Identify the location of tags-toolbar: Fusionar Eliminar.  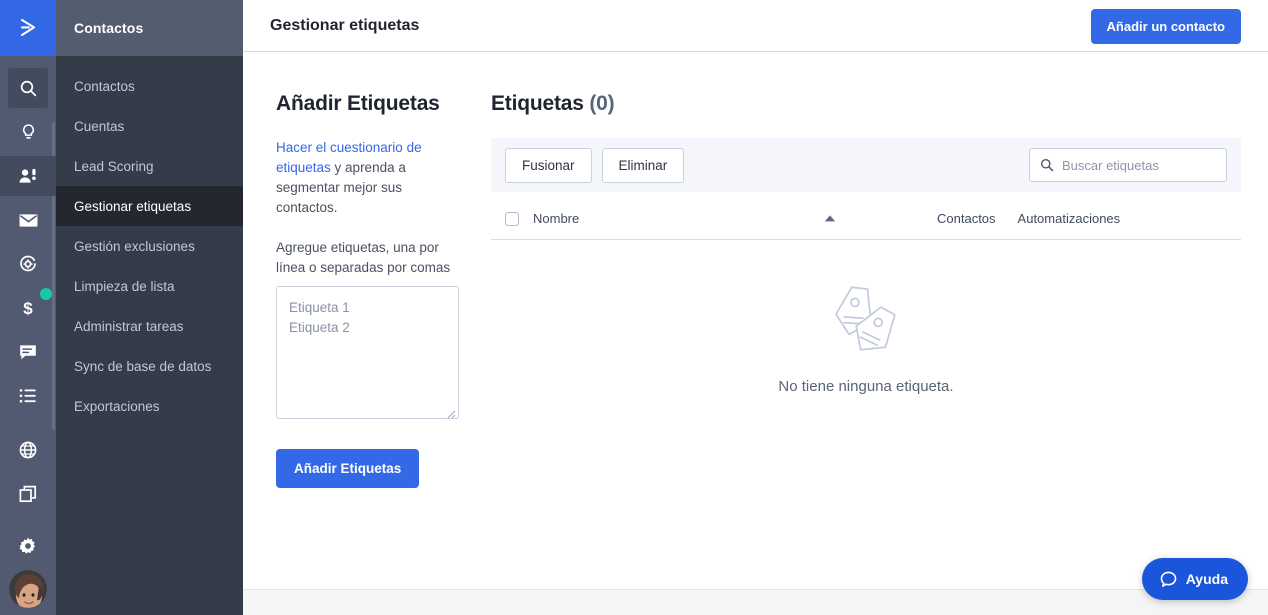
(868, 165).